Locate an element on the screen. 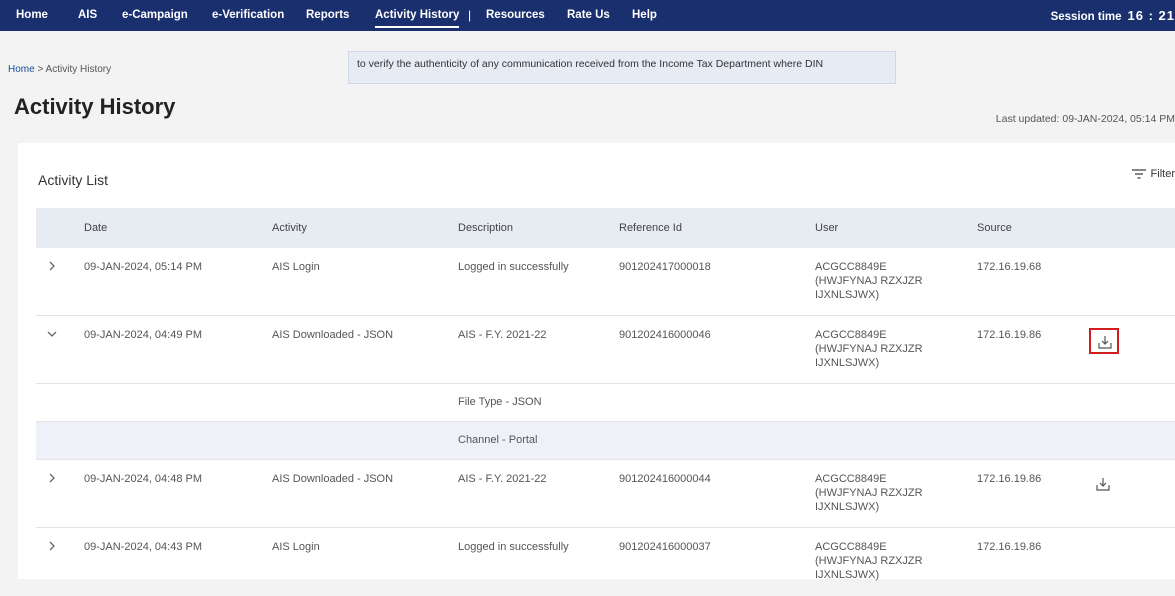 The height and width of the screenshot is (596, 1175). nav-activity-history: Activity History is located at coordinates (417, 15).